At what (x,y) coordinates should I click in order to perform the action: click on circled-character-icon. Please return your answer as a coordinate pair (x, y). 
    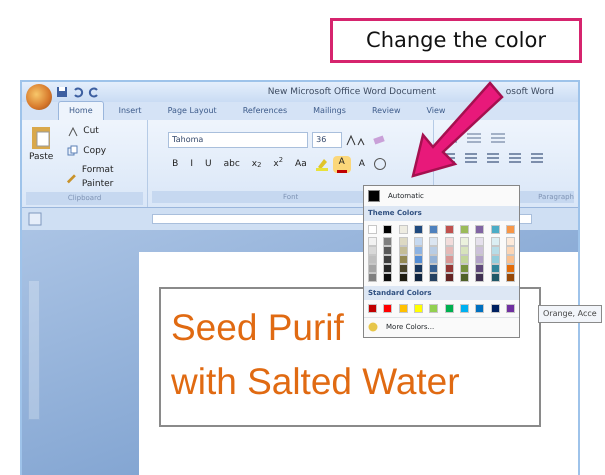
    Looking at the image, I should click on (379, 164).